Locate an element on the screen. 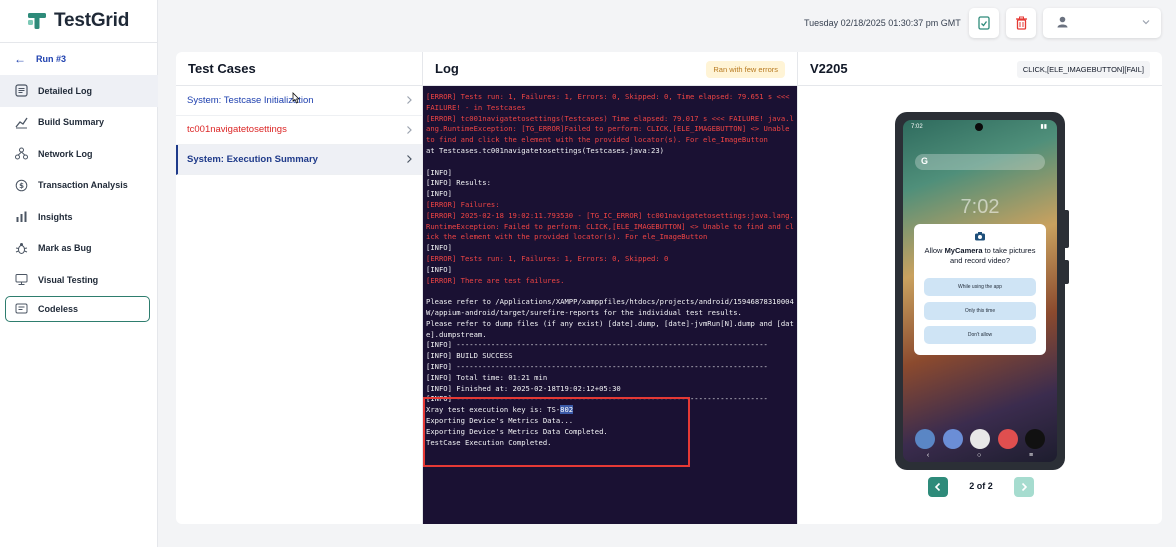 This screenshot has width=1176, height=547. sidebar-item-label: Insights is located at coordinates (55, 216).